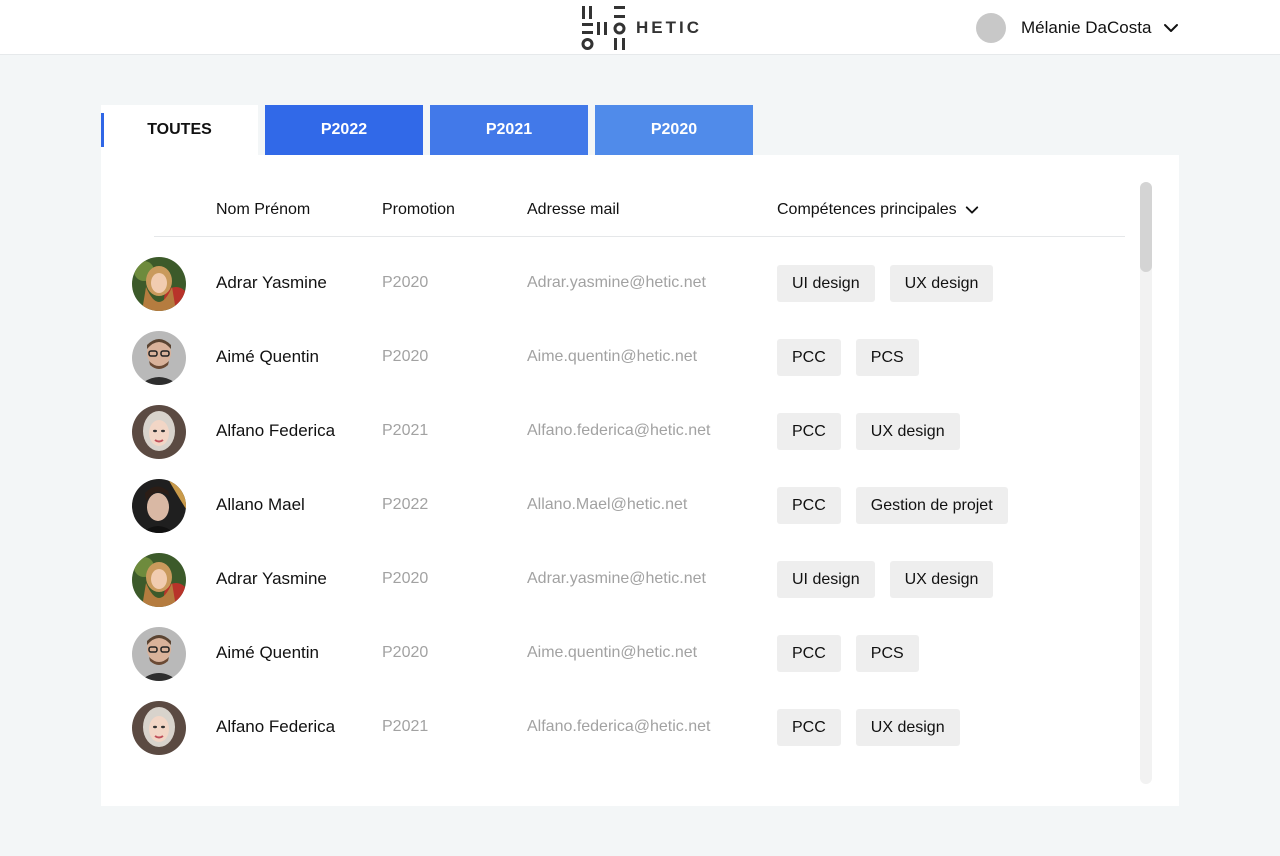 This screenshot has height=856, width=1280. I want to click on tab-label: P2022, so click(344, 129).